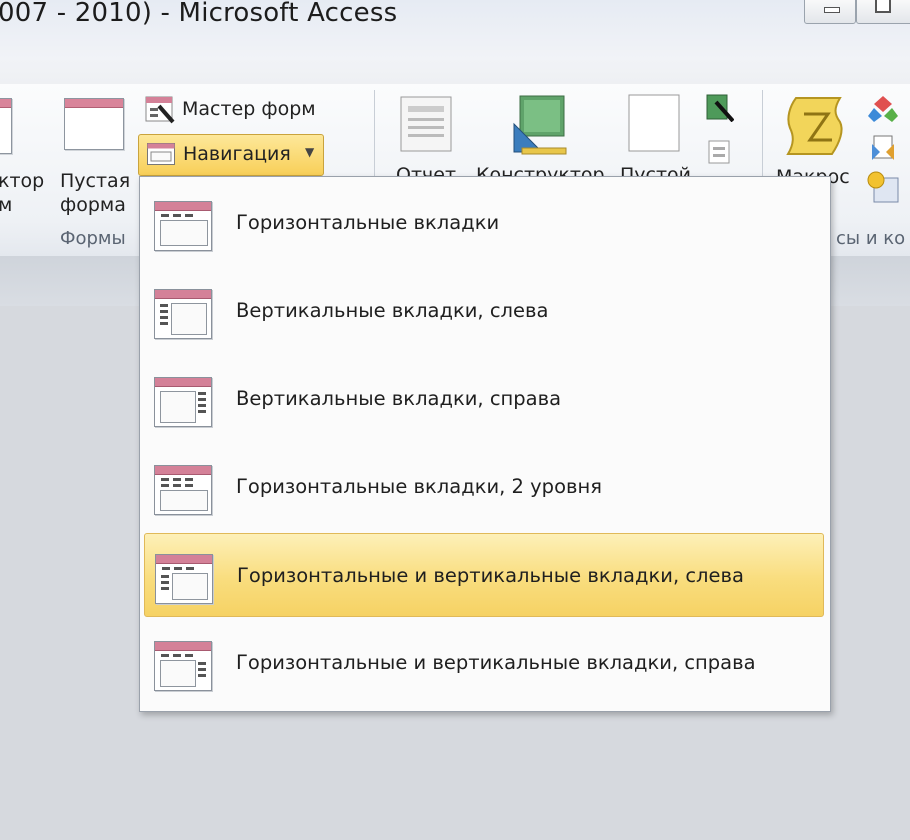 The height and width of the screenshot is (840, 910). I want to click on menu-item-label: Горизонтальные вкладки, so click(368, 222).